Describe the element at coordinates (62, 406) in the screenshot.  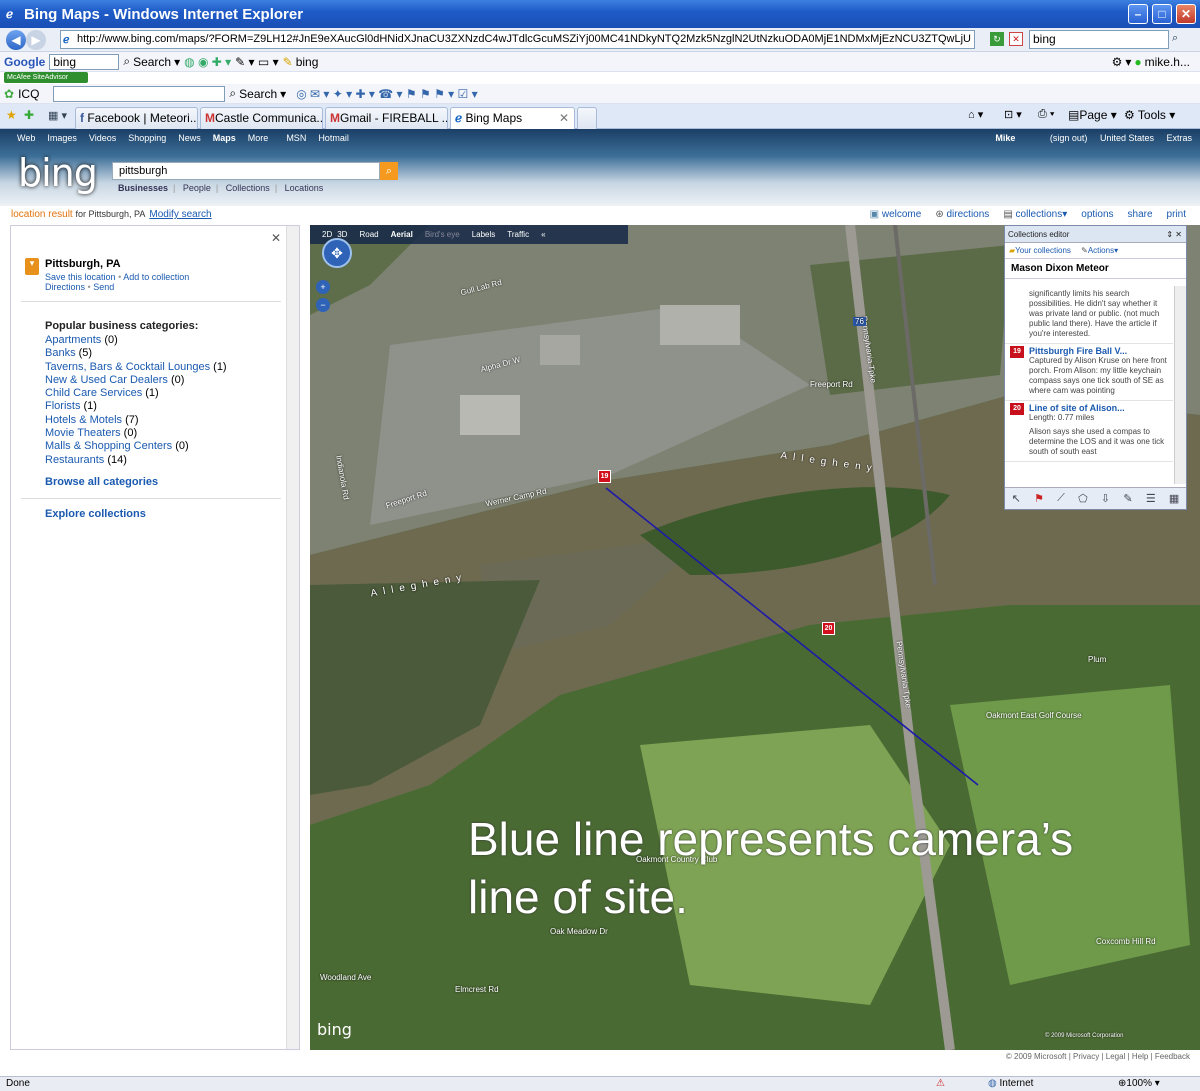
I see `category-link: Florists` at that location.